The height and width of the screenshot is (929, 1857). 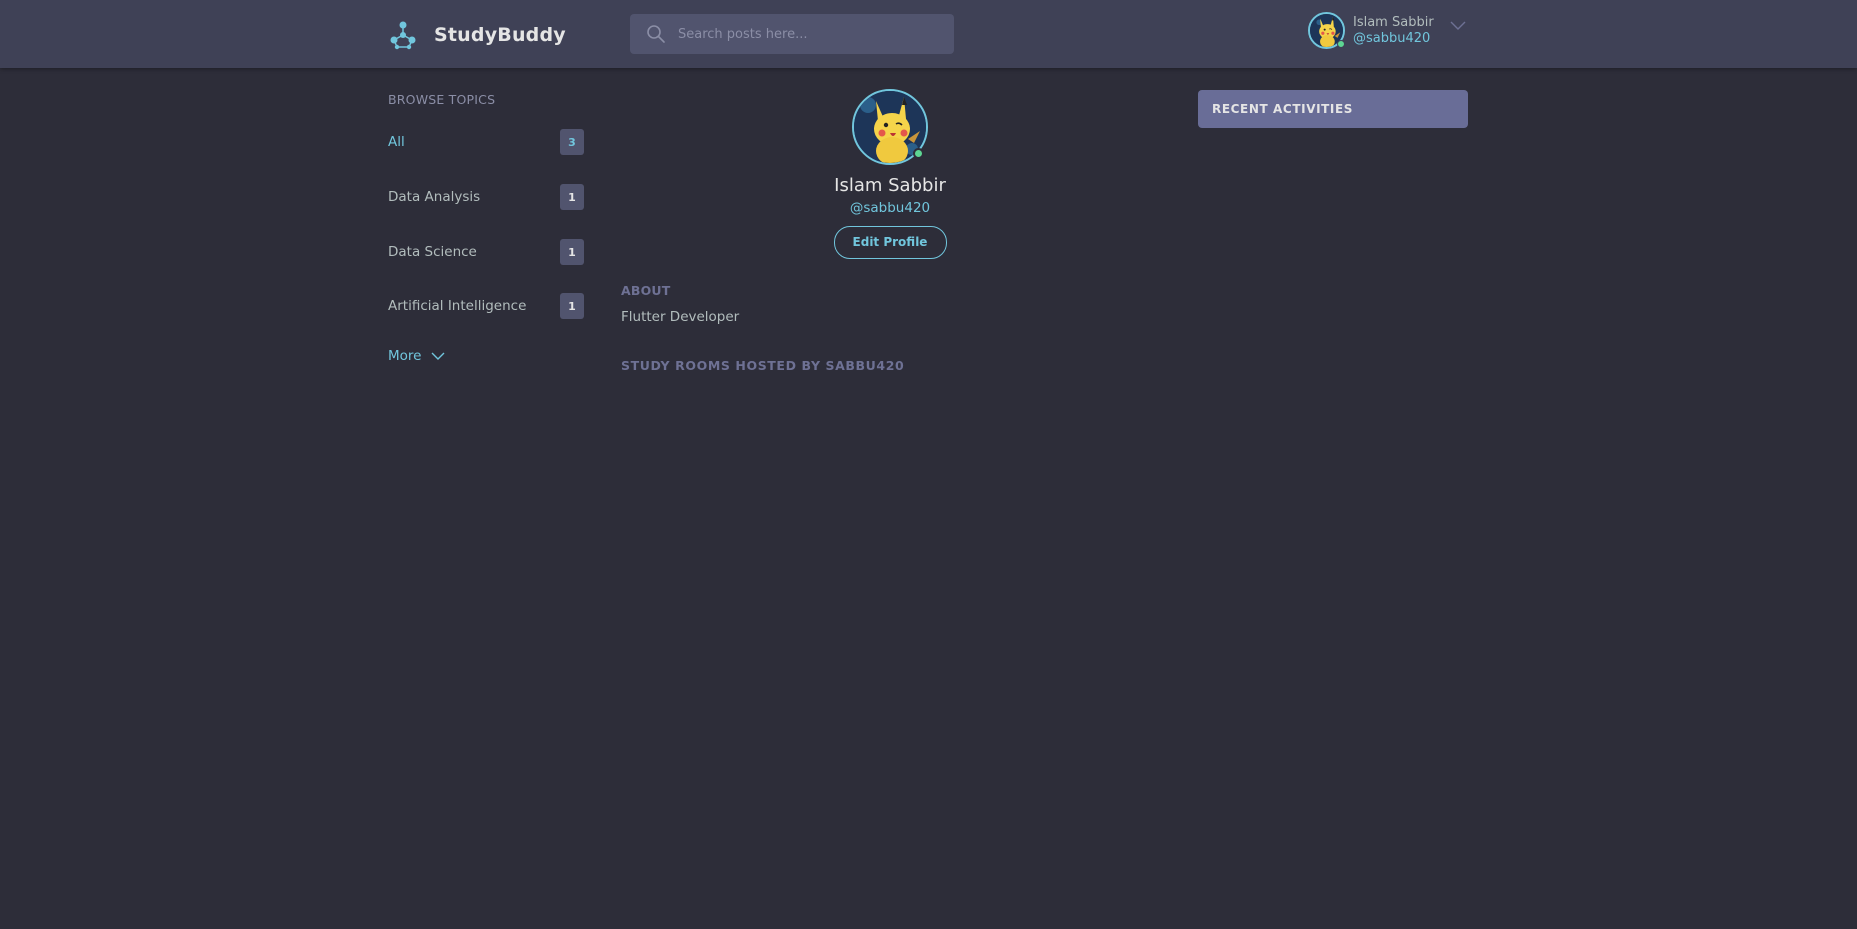 I want to click on profile-handle: @sabbu420, so click(x=890, y=208).